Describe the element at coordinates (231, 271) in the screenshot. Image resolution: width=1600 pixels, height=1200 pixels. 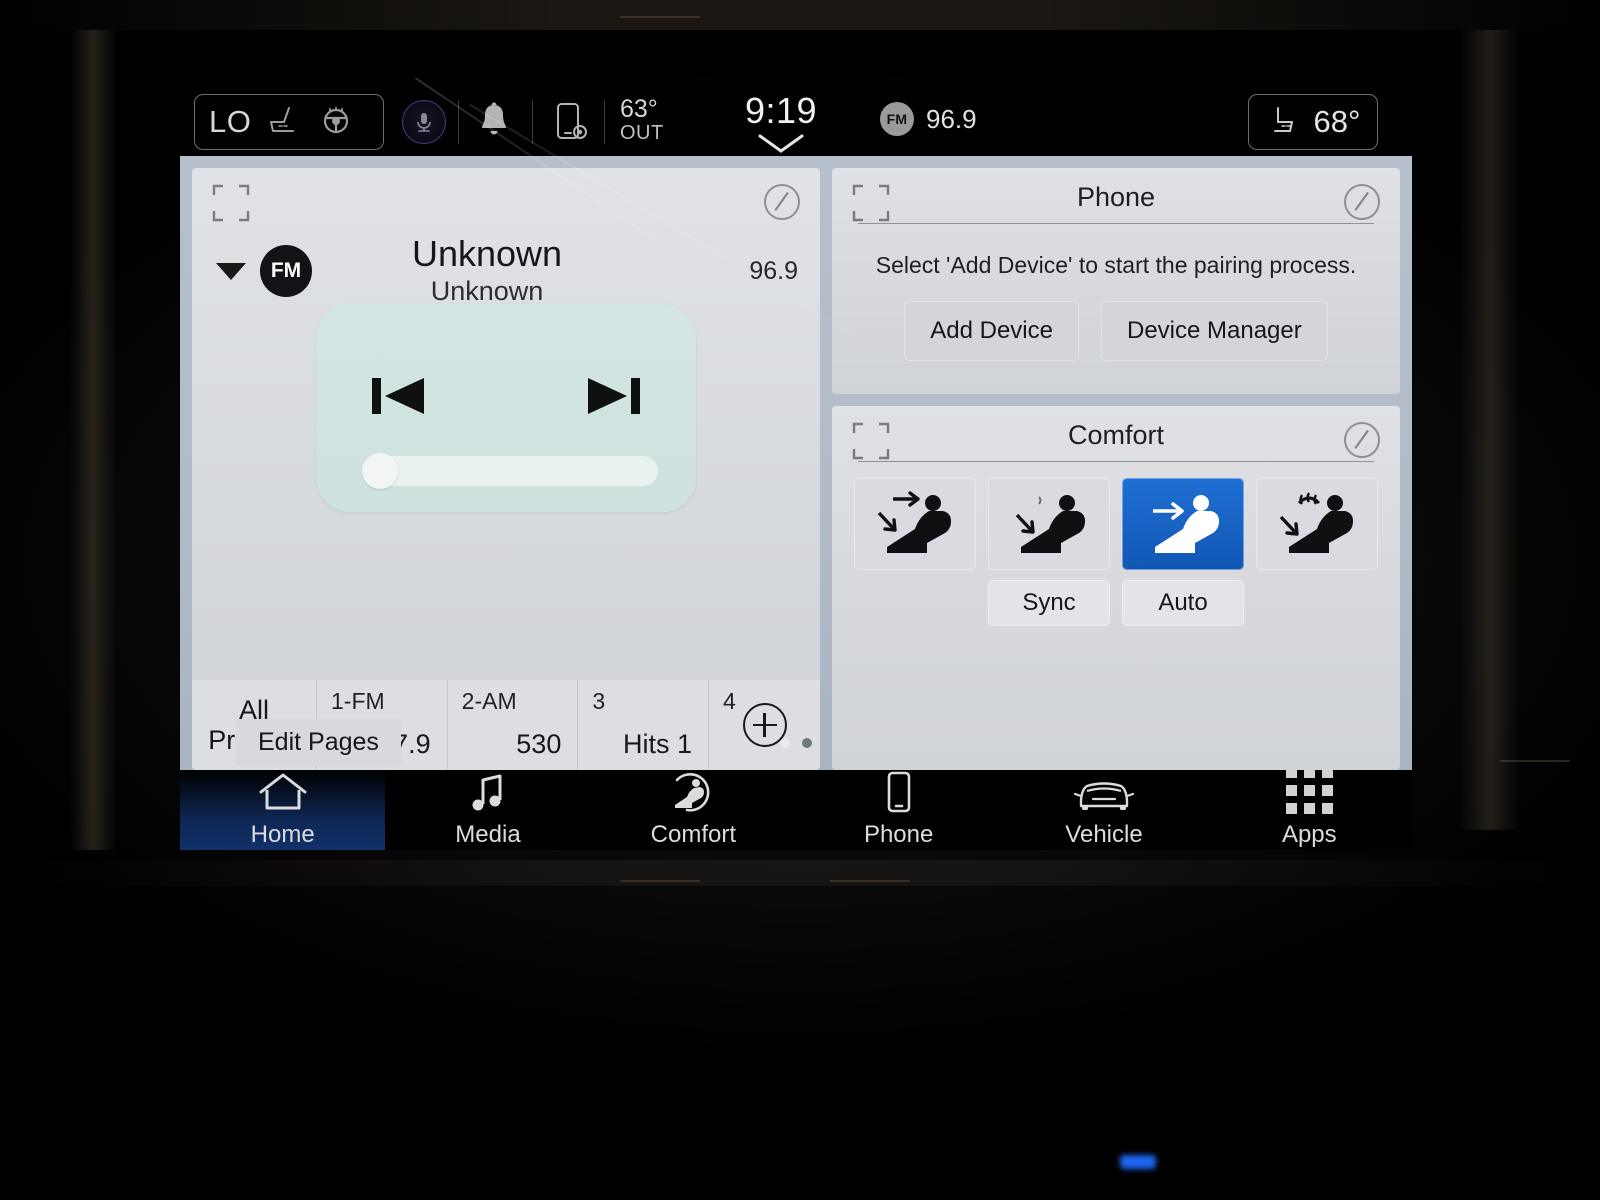
I see `source-caret-icon` at that location.